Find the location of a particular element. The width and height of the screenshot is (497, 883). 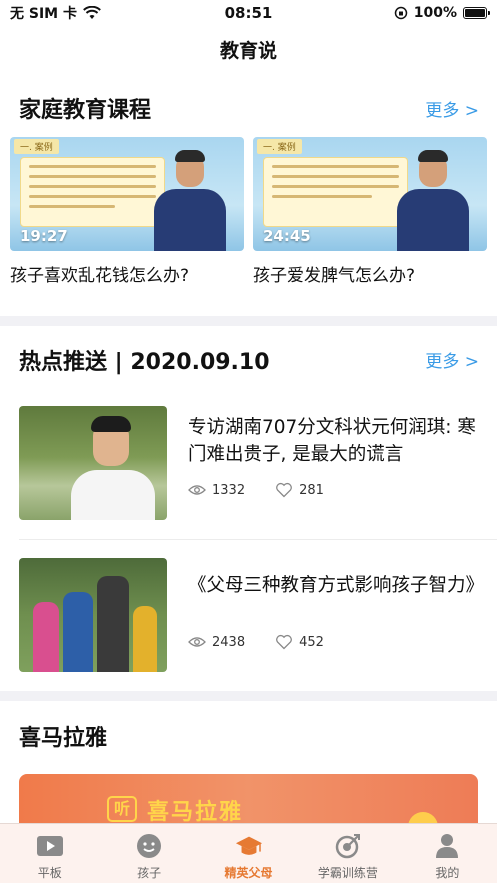

tab-child: 孩子 is located at coordinates (148, 853).